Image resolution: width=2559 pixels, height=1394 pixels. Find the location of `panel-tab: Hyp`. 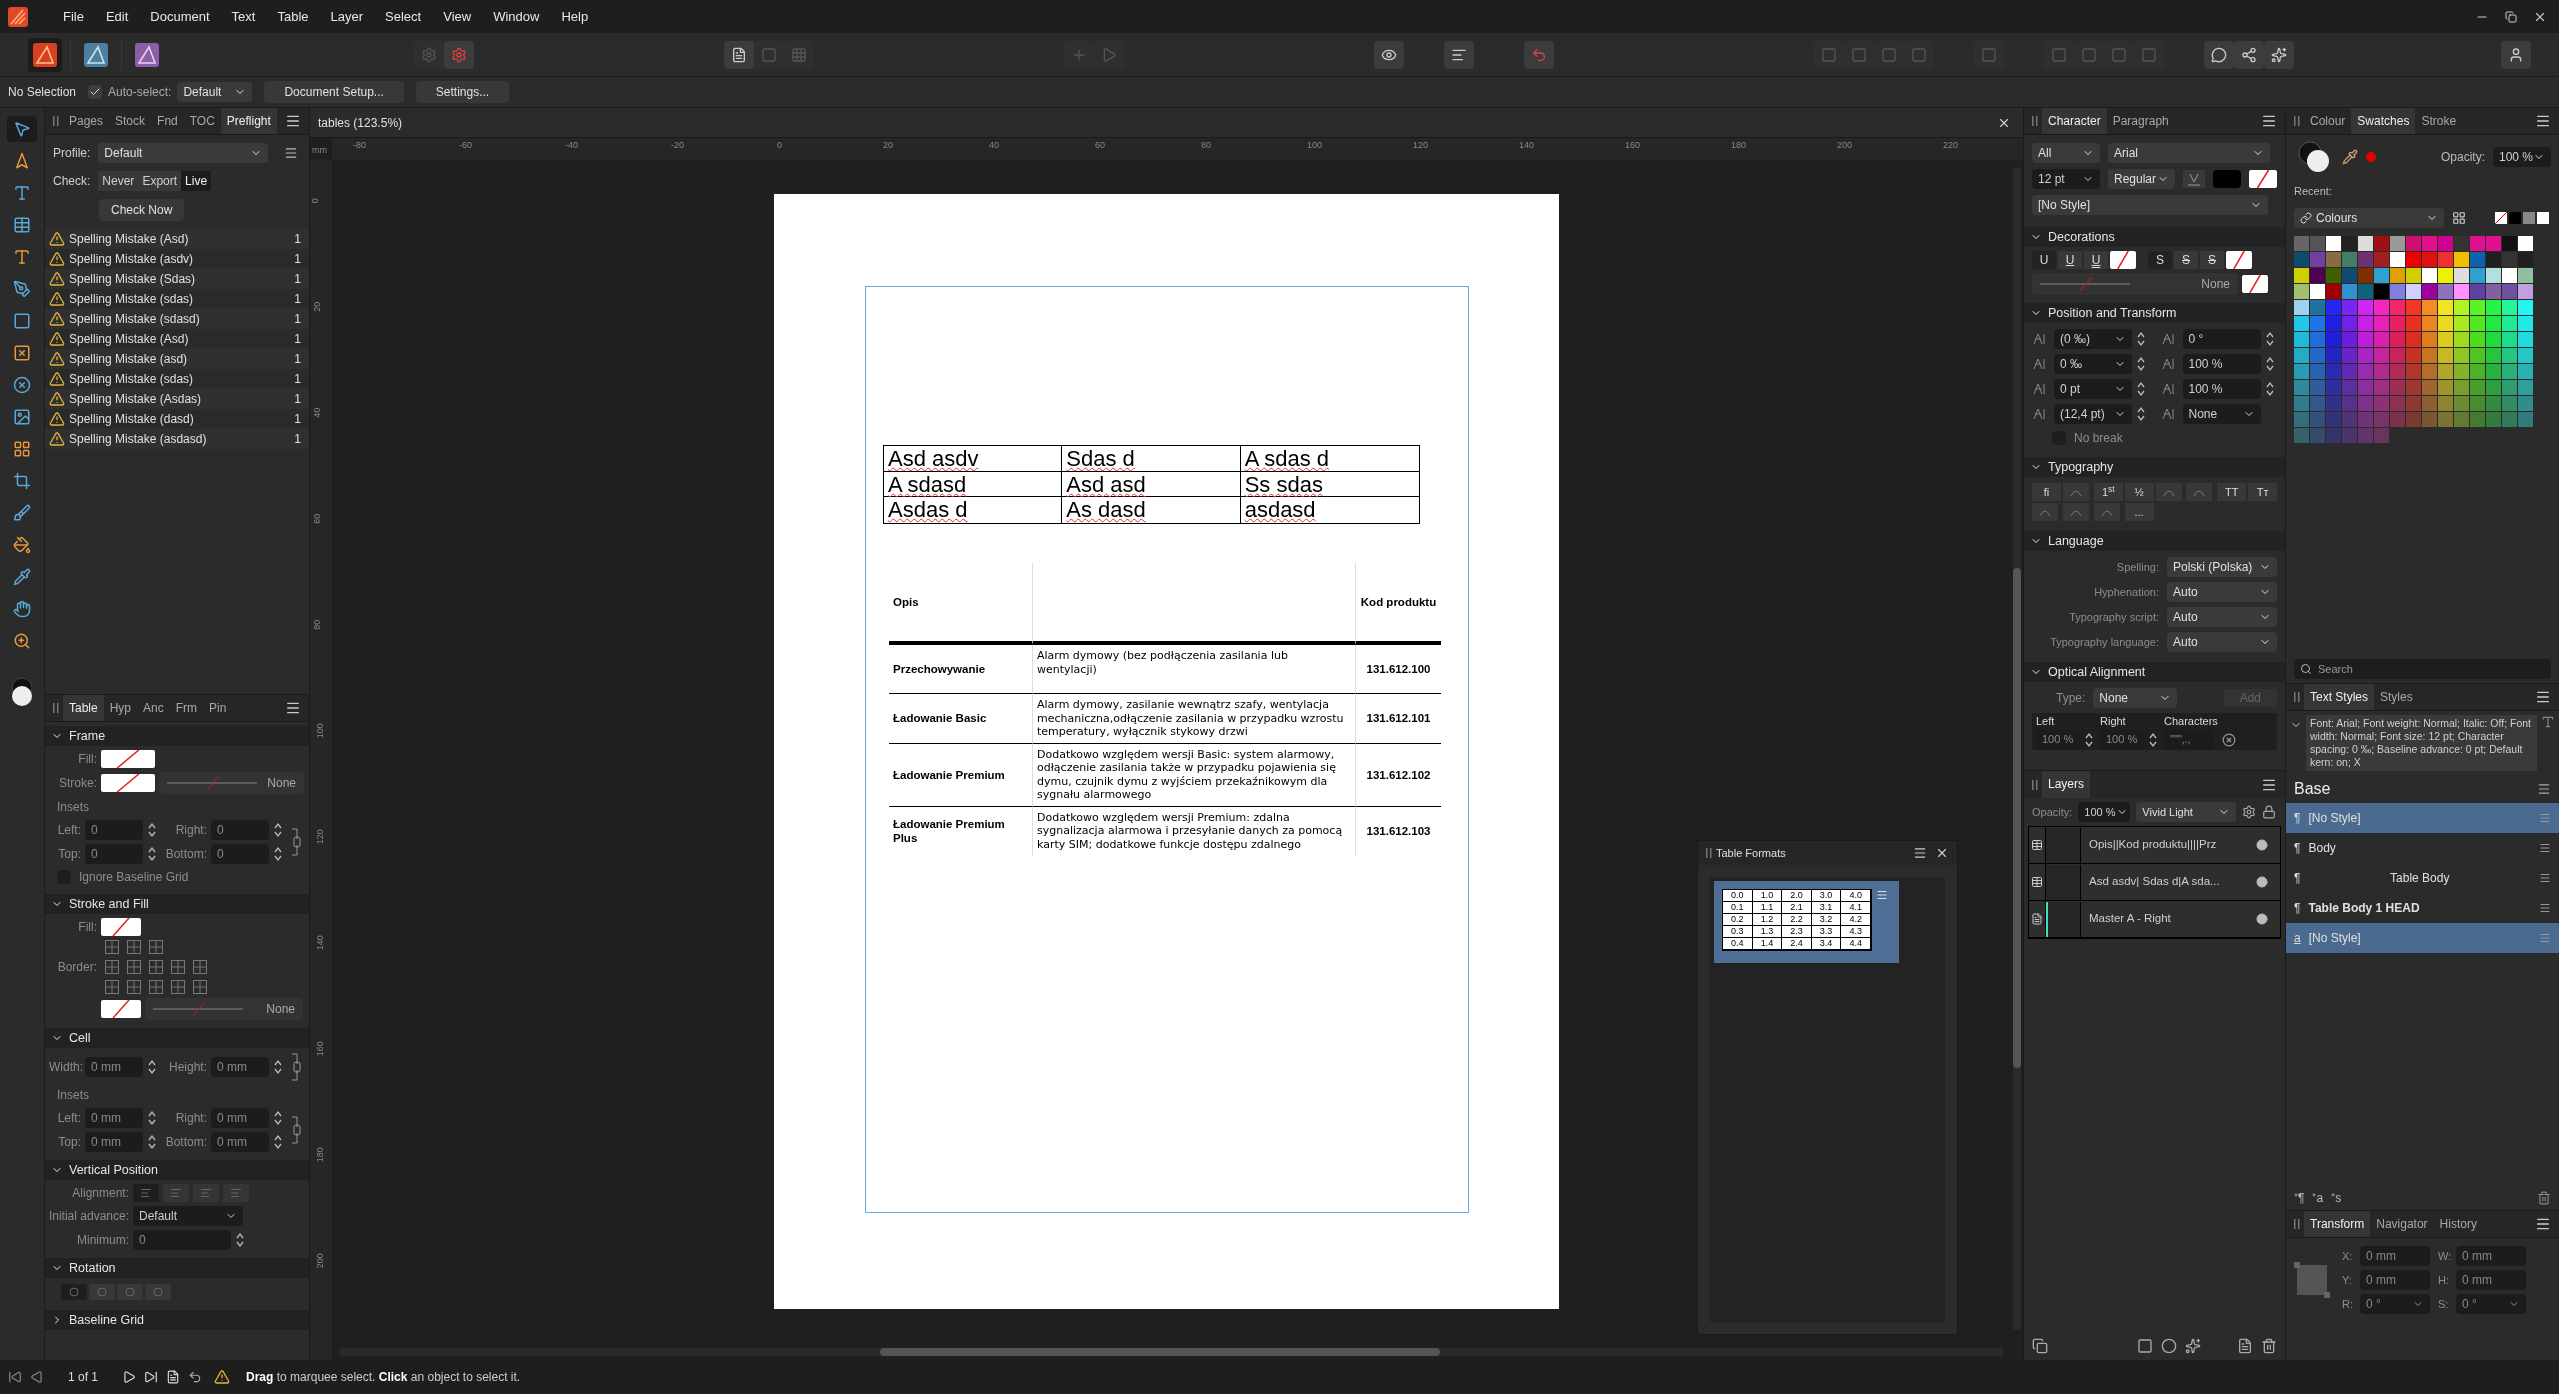

panel-tab: Hyp is located at coordinates (120, 708).